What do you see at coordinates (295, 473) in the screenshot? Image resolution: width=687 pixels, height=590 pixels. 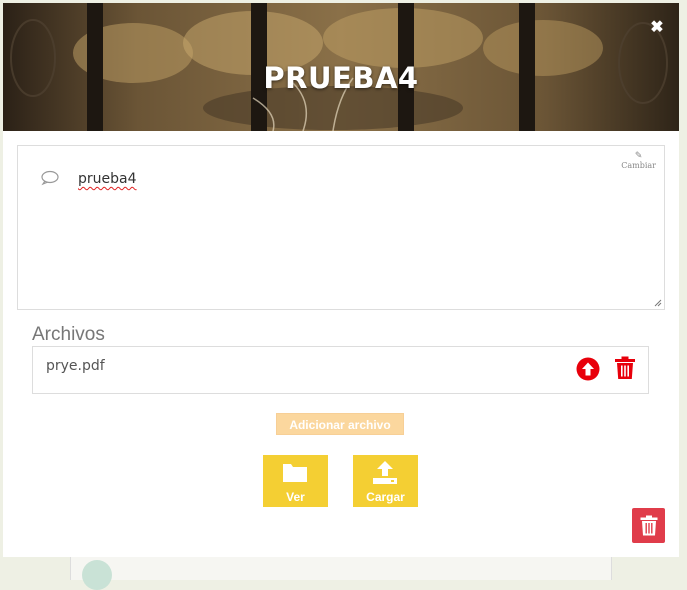 I see `folder-icon` at bounding box center [295, 473].